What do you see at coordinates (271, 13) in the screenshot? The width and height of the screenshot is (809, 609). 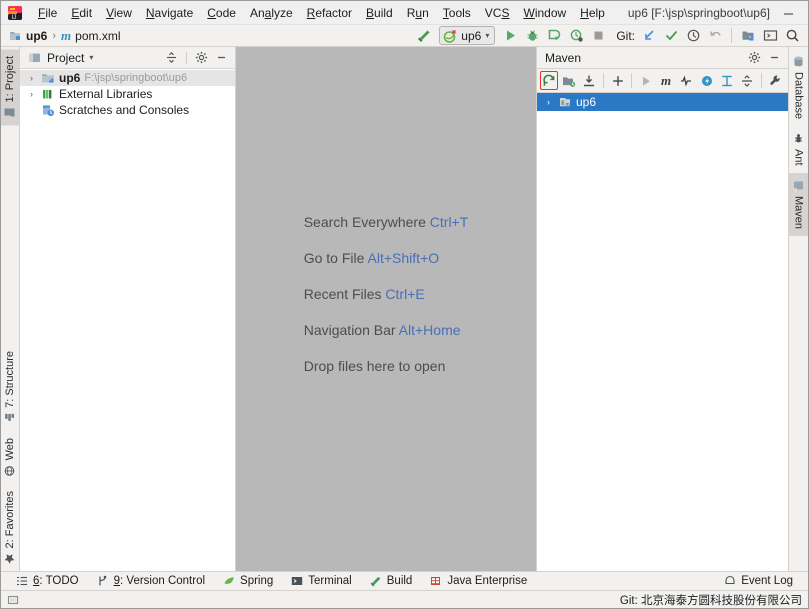 I see `menu-item-analyze: Analyze` at bounding box center [271, 13].